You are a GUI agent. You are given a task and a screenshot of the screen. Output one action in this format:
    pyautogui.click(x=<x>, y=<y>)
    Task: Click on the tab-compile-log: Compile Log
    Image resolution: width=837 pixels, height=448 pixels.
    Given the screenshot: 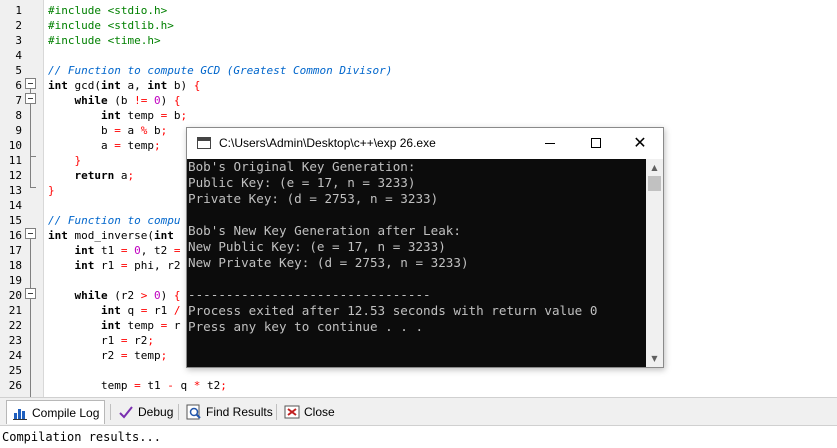 What is the action you would take?
    pyautogui.click(x=56, y=412)
    